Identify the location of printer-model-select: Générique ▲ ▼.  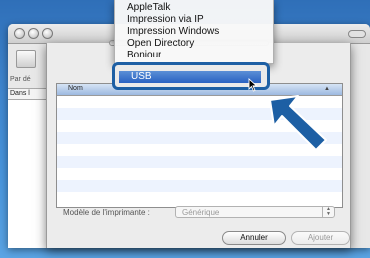
(255, 212).